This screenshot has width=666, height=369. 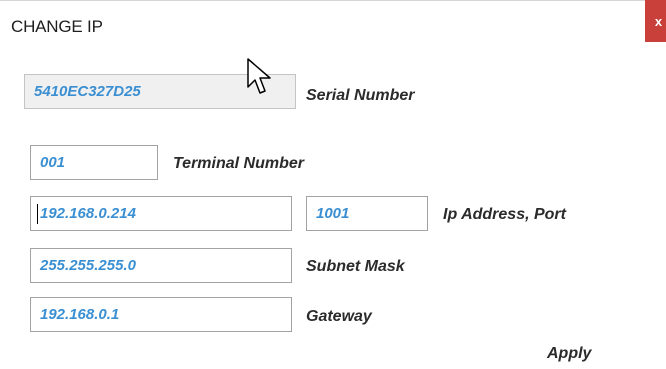 I want to click on mouse-pointer-icon, so click(x=259, y=76).